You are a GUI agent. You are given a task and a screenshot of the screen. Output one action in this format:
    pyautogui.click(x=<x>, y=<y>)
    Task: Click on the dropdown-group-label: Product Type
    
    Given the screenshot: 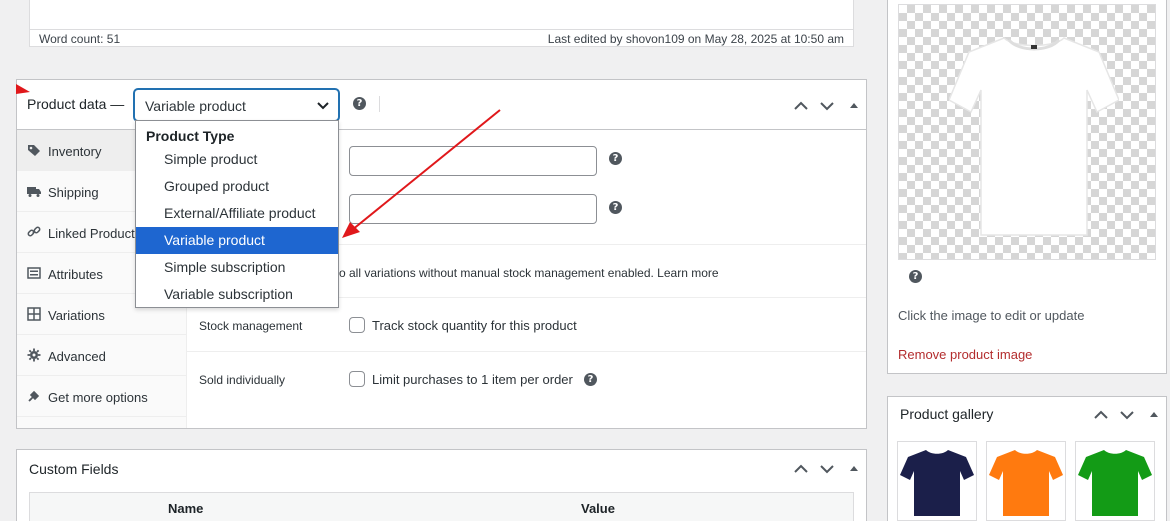 What is the action you would take?
    pyautogui.click(x=190, y=136)
    